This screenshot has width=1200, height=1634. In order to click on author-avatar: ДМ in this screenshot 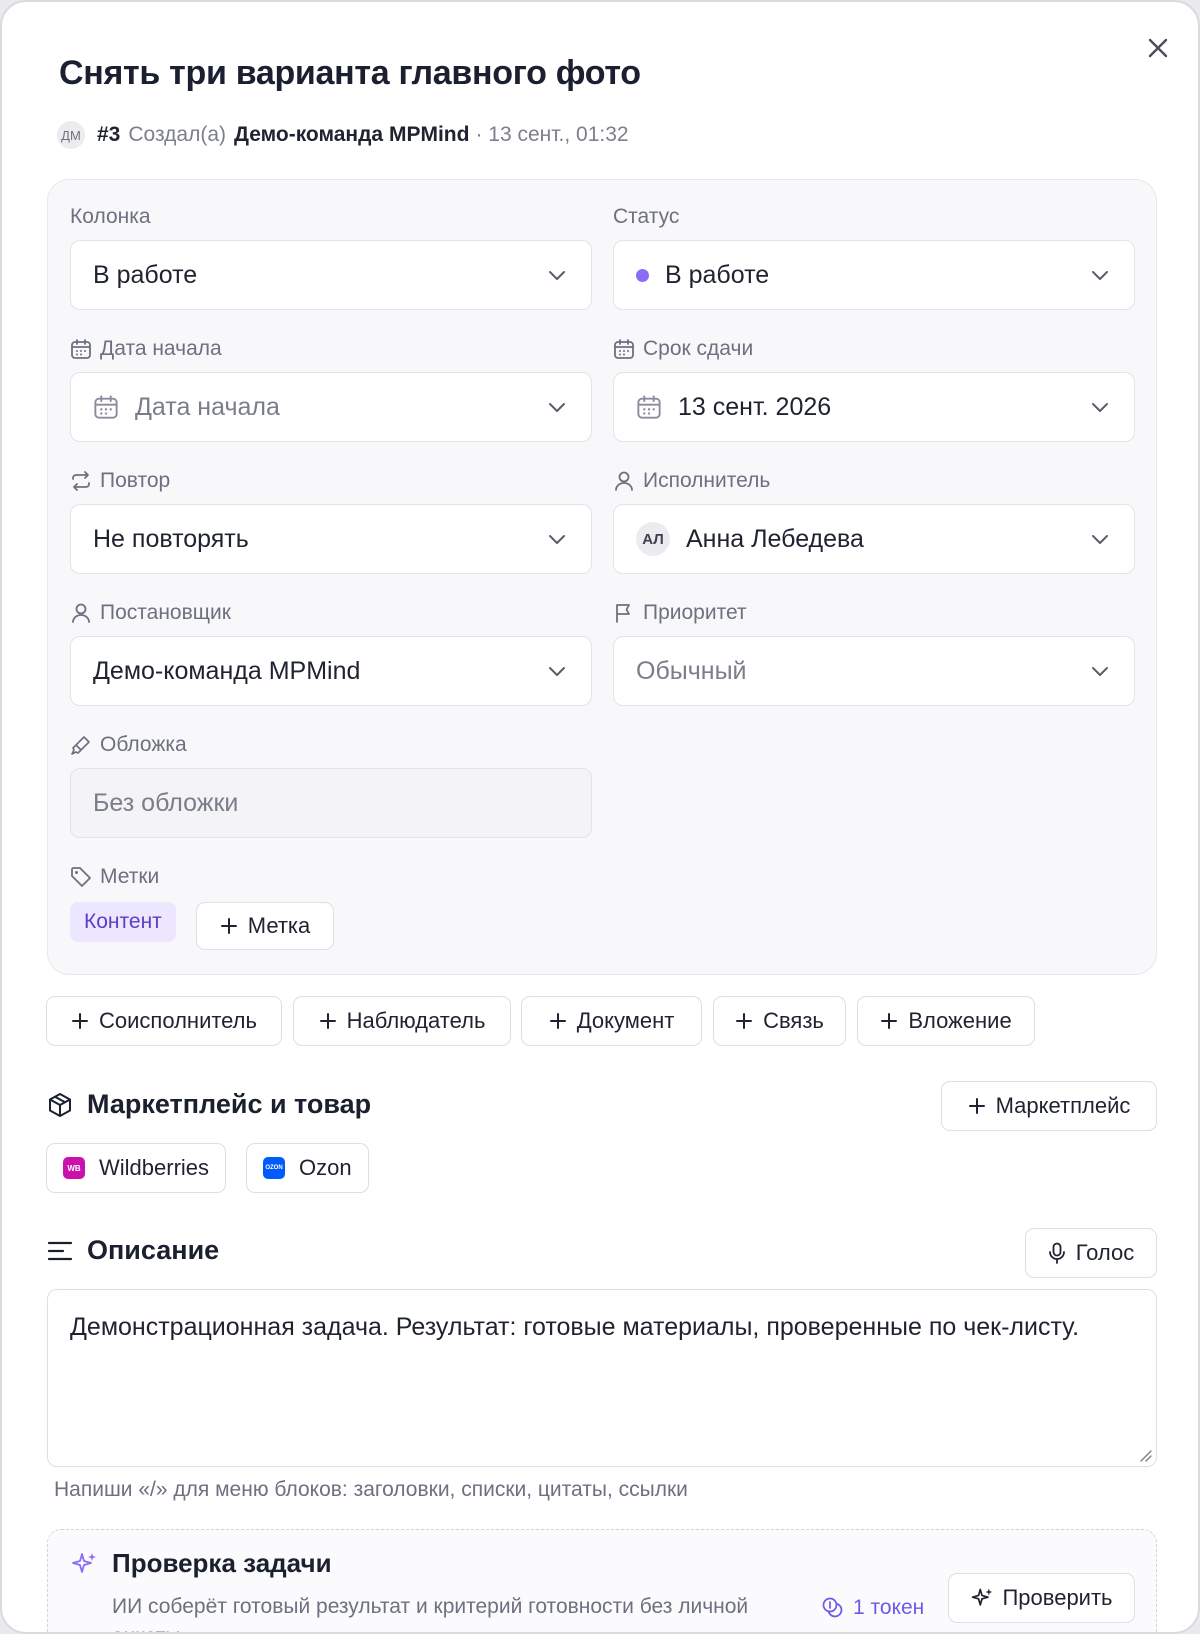, I will do `click(71, 135)`.